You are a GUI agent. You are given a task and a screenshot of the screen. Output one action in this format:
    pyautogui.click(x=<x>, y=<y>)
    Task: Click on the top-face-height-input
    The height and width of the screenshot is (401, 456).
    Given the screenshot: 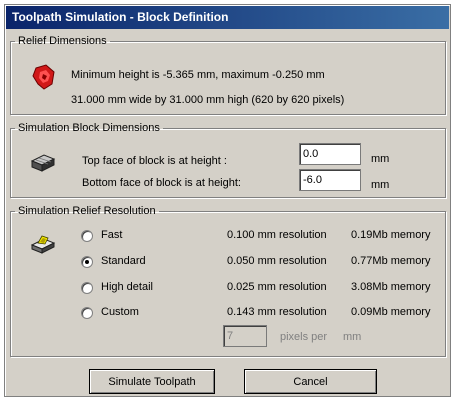 What is the action you would take?
    pyautogui.click(x=330, y=154)
    